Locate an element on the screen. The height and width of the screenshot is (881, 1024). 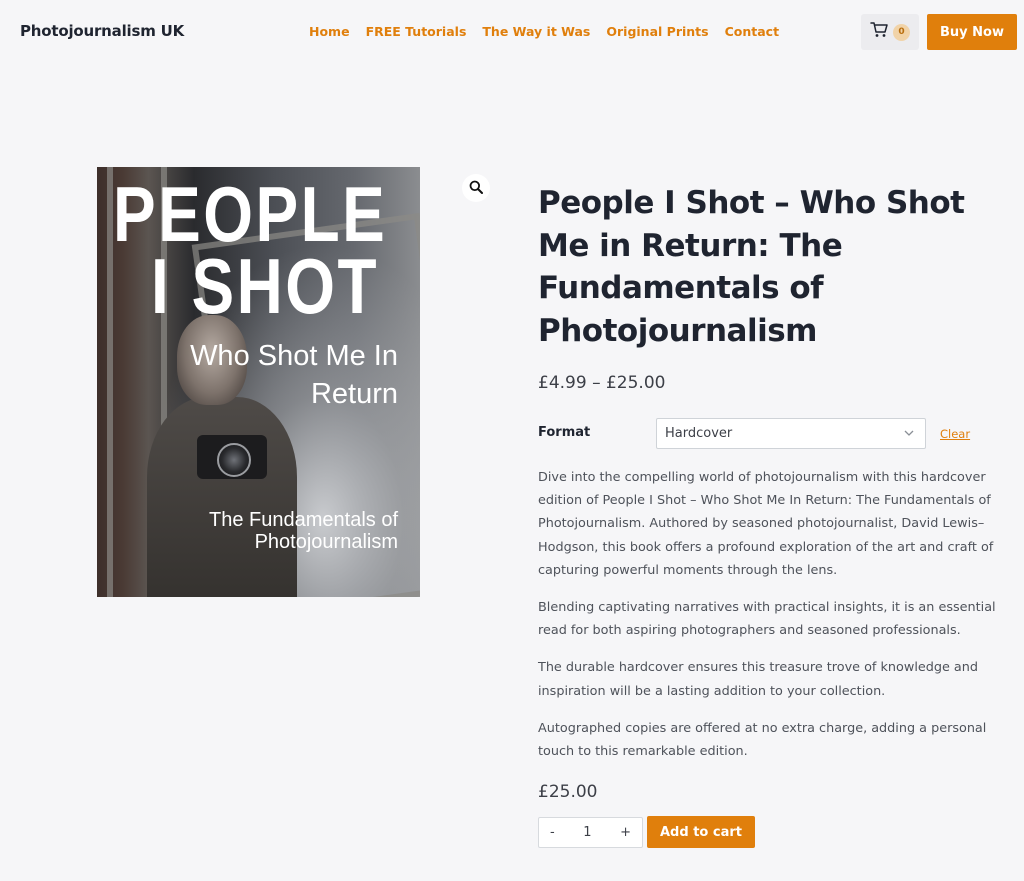
quantity-stepper: - 1 + is located at coordinates (590, 832).